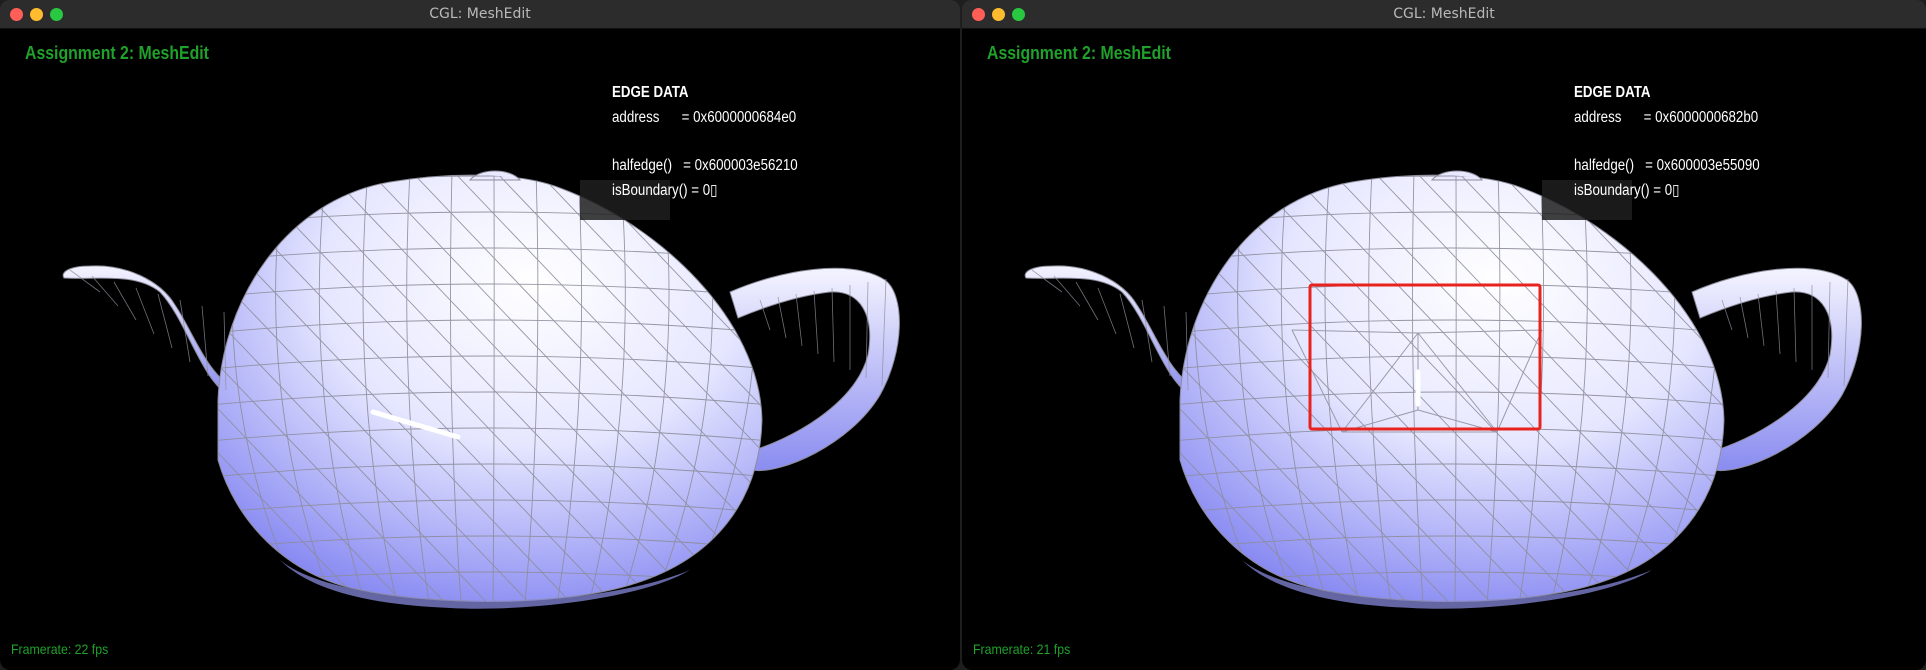 The image size is (1926, 670). I want to click on framerate-label: Framerate: 21 fps, so click(1022, 649).